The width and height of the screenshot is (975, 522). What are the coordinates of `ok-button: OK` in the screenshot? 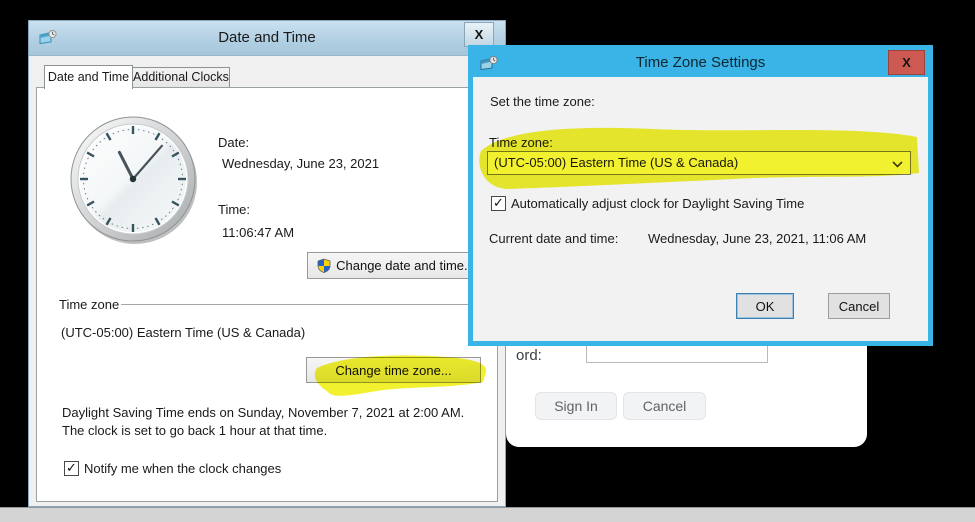 It's located at (765, 306).